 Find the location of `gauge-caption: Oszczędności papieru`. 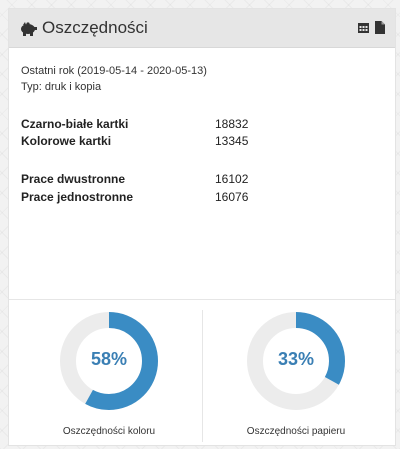

gauge-caption: Oszczędności papieru is located at coordinates (296, 431).